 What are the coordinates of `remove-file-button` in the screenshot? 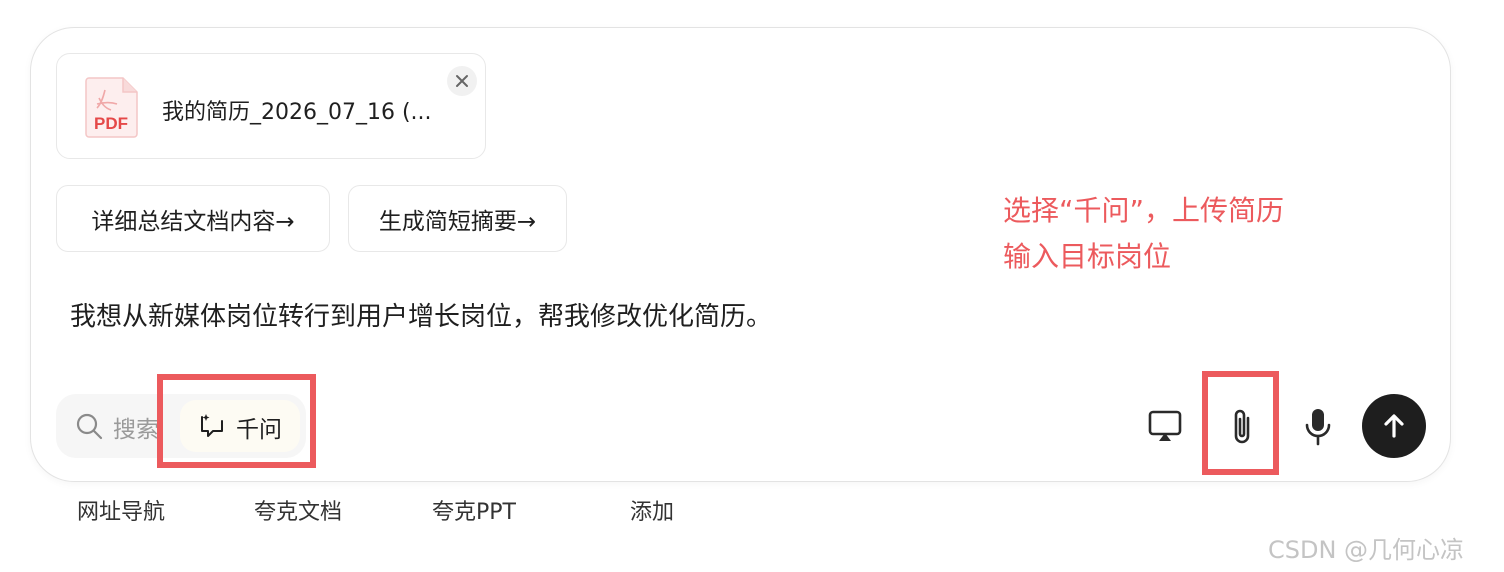 It's located at (462, 81).